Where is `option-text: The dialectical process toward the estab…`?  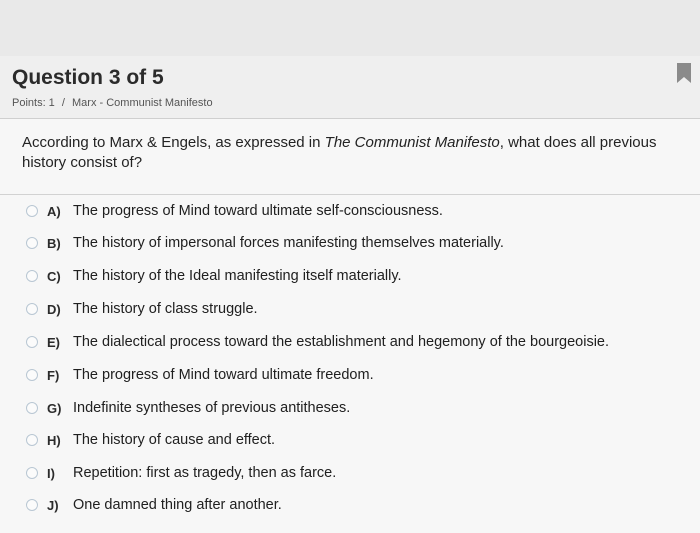 option-text: The dialectical process toward the estab… is located at coordinates (341, 342).